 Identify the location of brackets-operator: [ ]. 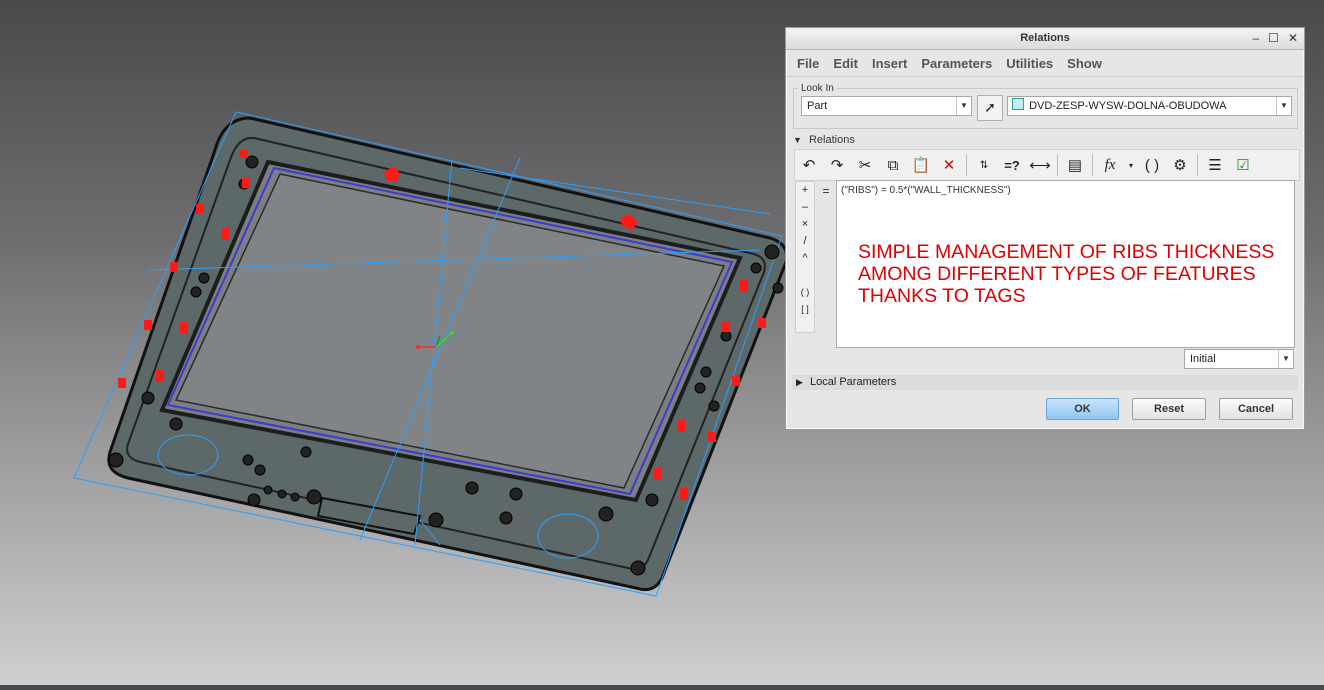
(805, 309).